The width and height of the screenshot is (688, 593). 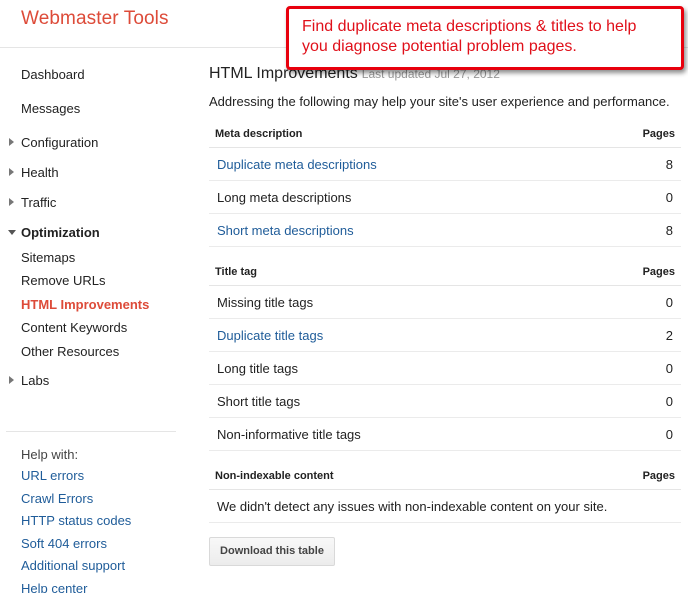 What do you see at coordinates (63, 280) in the screenshot?
I see `sidebar-item-remove-urls: Remove URLs` at bounding box center [63, 280].